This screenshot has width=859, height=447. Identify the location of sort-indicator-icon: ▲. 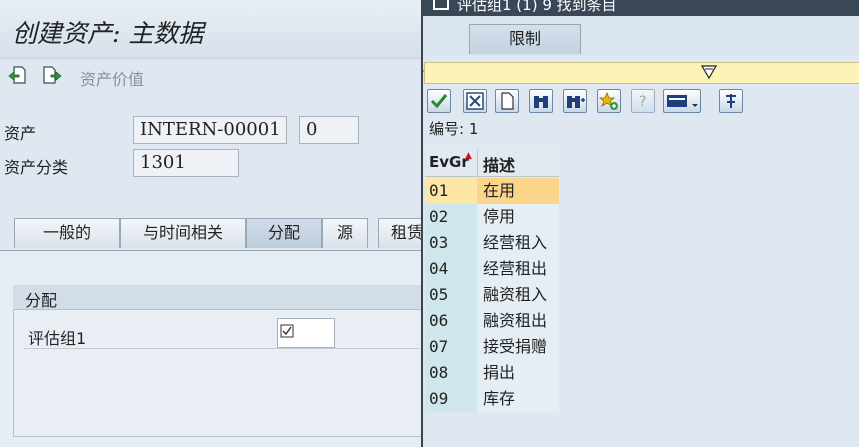
(468, 156).